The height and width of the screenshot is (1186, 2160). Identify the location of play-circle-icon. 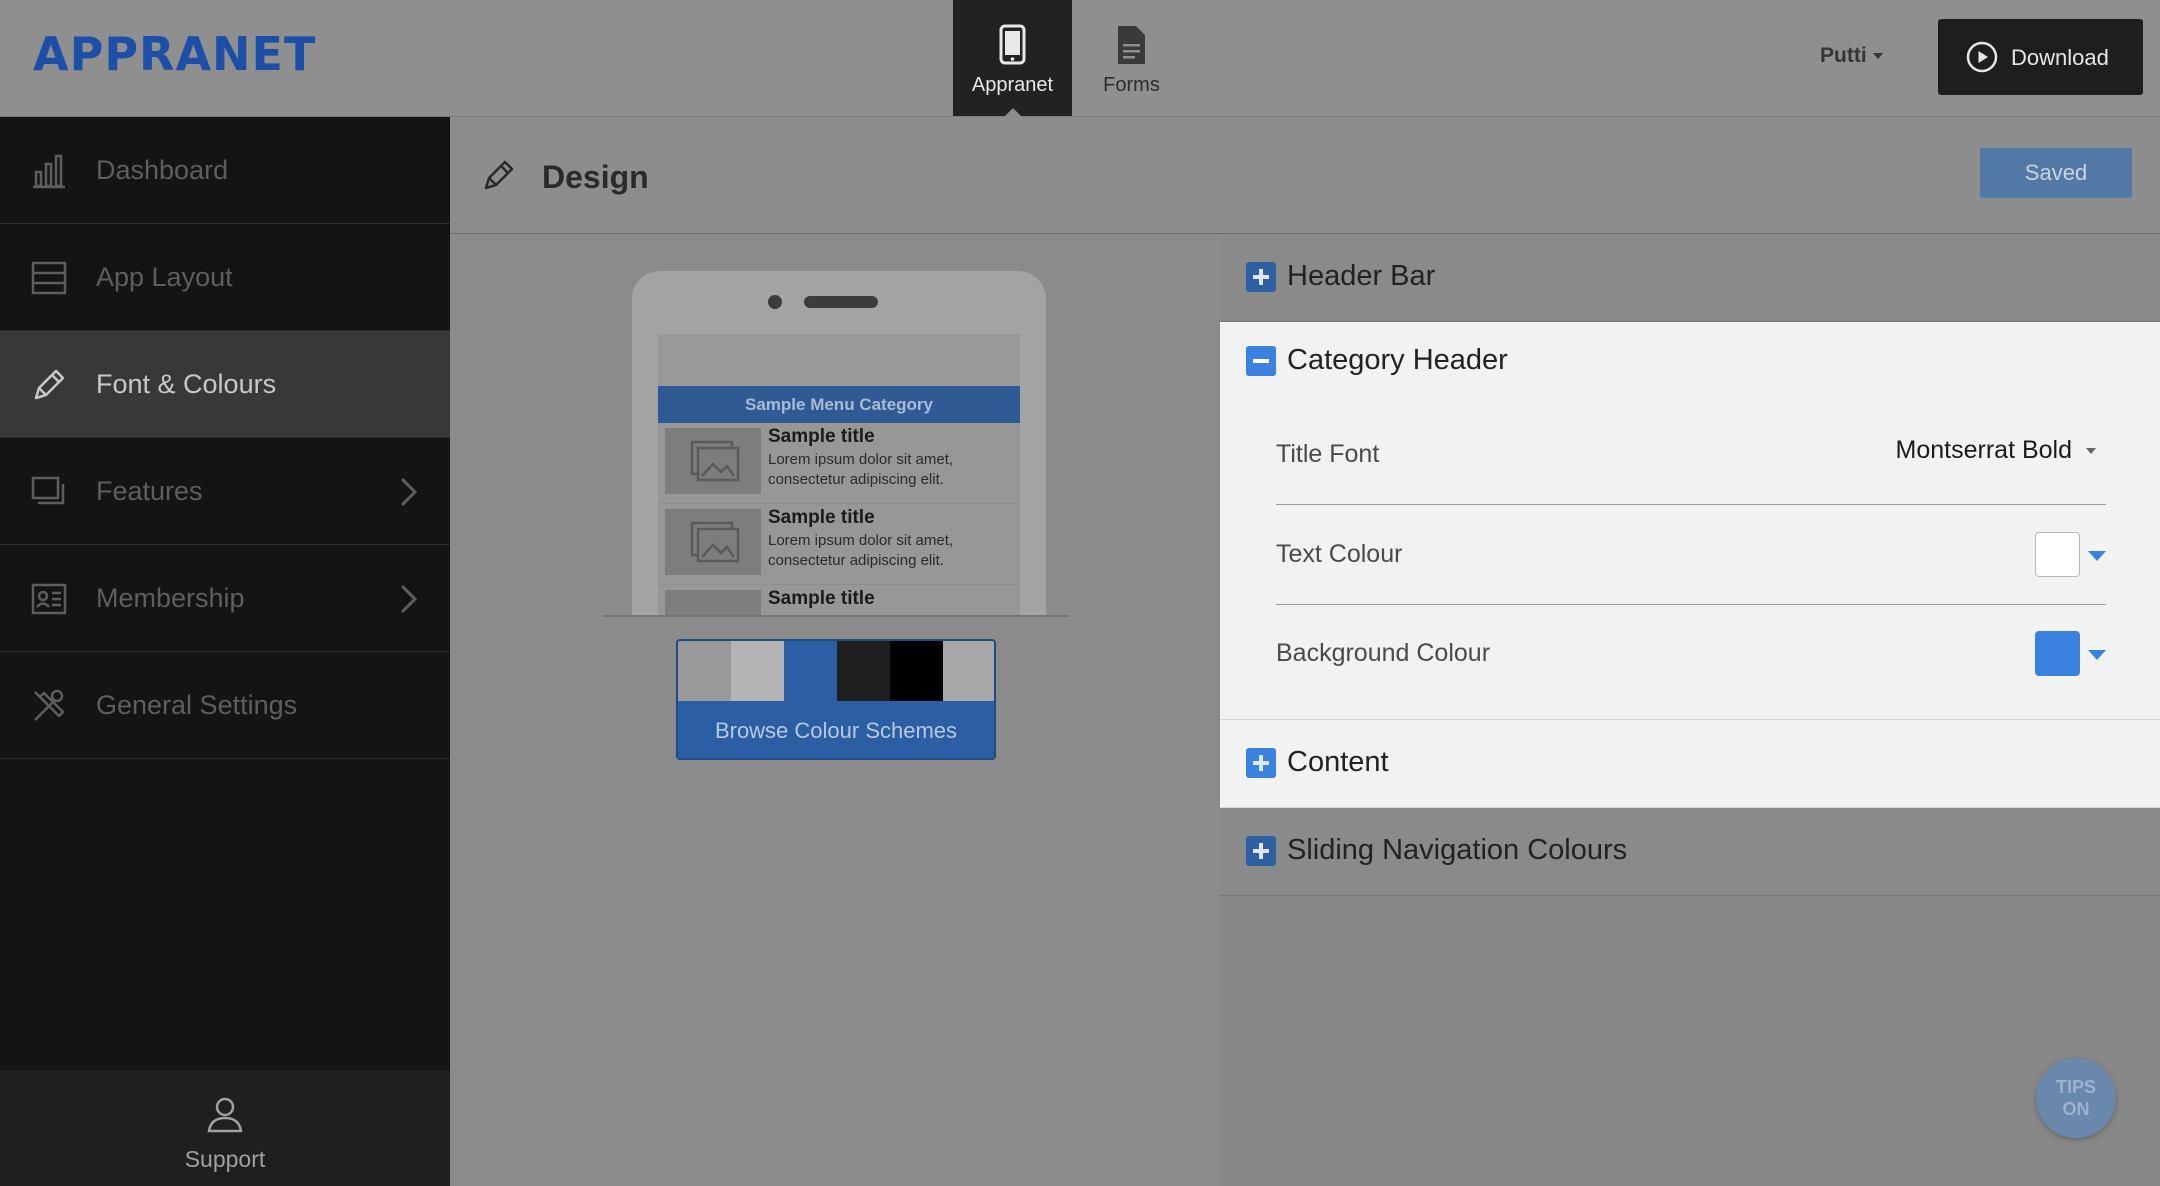
(1982, 57).